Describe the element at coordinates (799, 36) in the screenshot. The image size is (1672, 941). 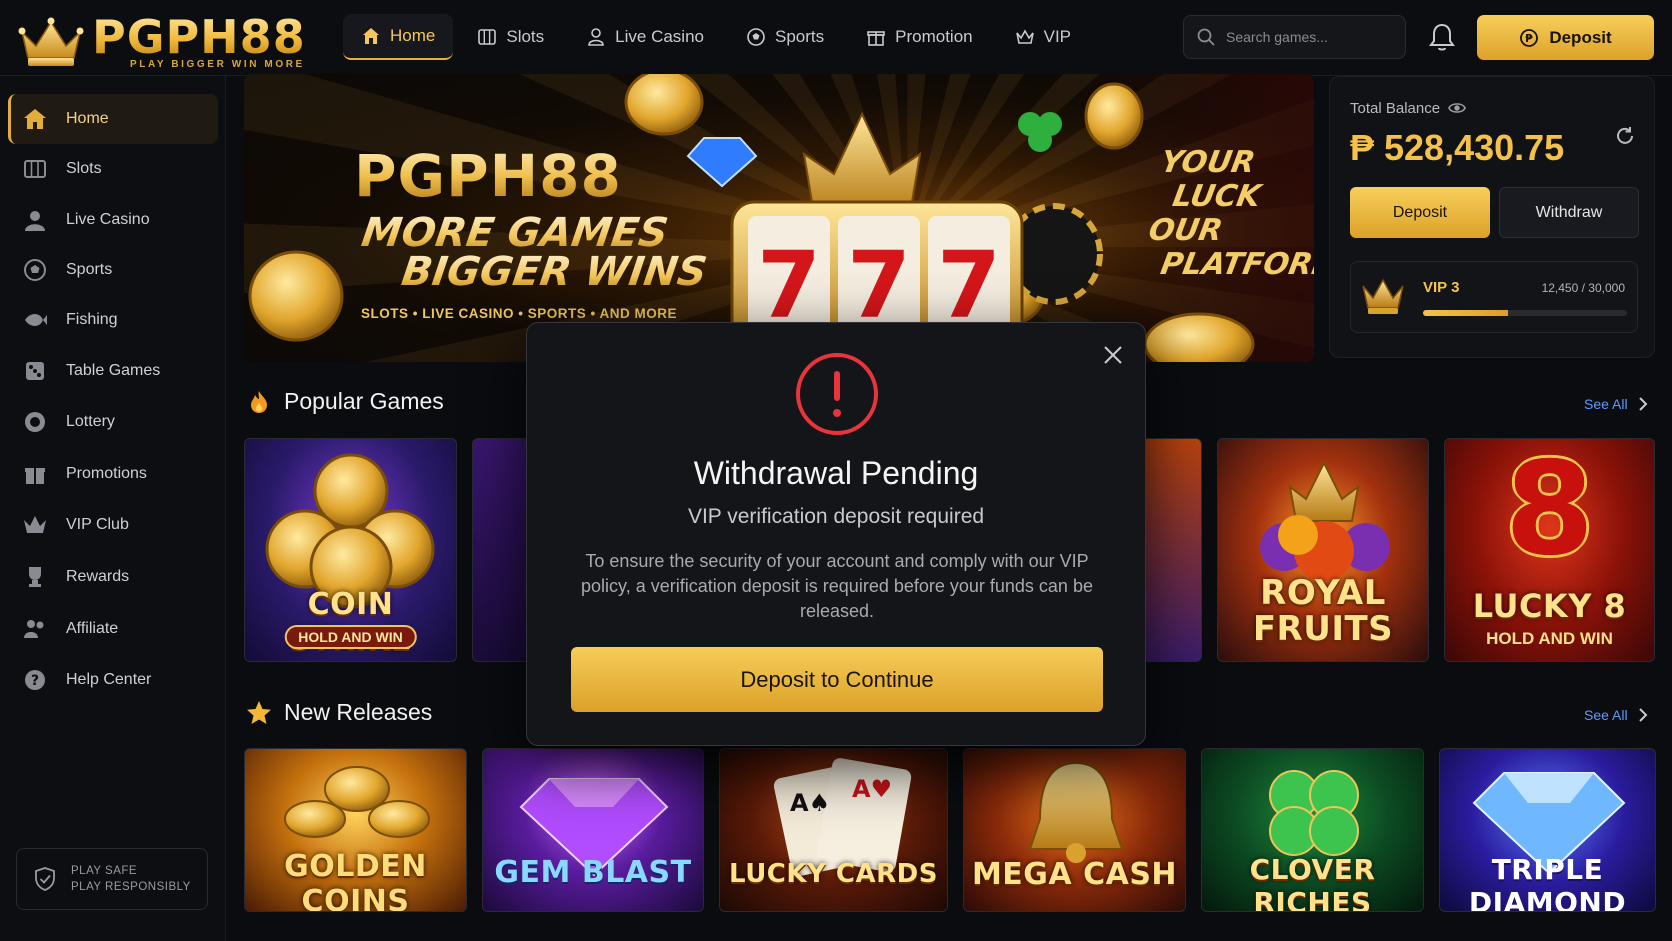
I see `nav-sports-label: Sports` at that location.